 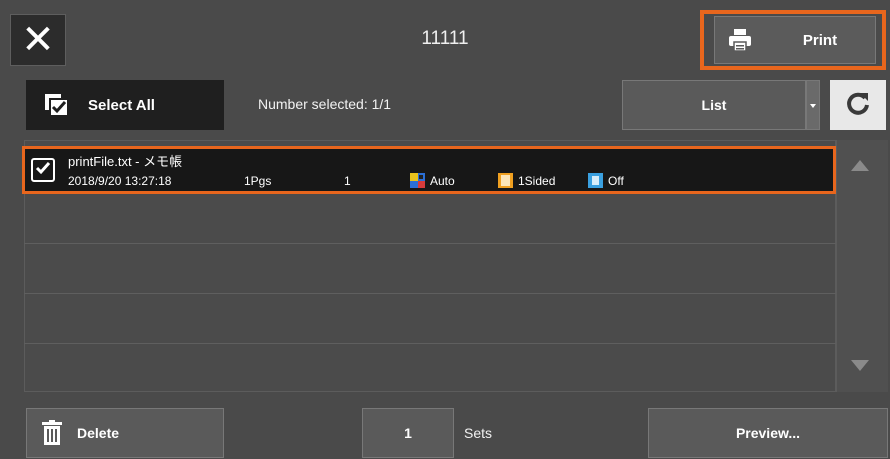 What do you see at coordinates (325, 104) in the screenshot?
I see `number-selected-text: Number selected: 1/1` at bounding box center [325, 104].